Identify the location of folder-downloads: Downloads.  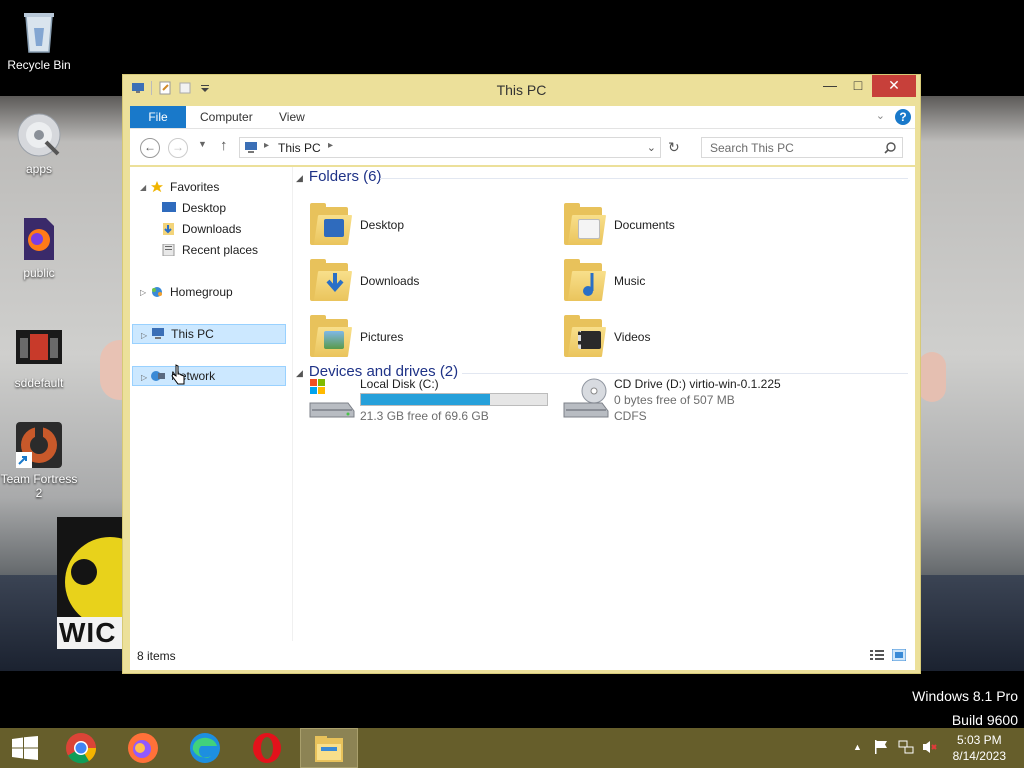
(428, 281).